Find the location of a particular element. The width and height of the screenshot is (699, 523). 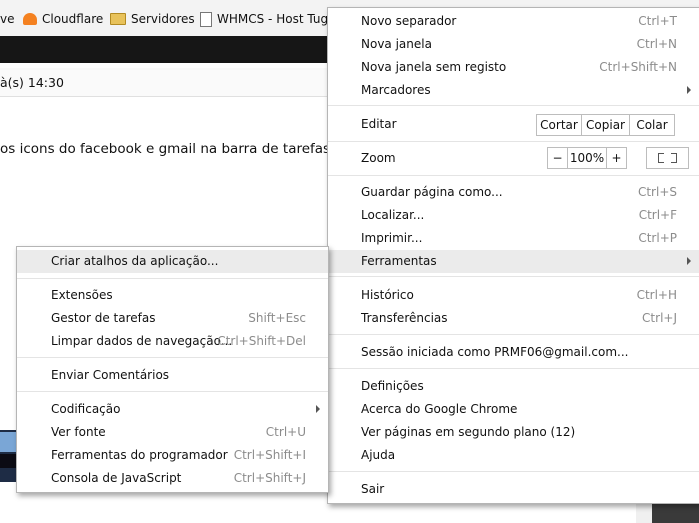

menu-item-settings: Definições is located at coordinates (513, 386).